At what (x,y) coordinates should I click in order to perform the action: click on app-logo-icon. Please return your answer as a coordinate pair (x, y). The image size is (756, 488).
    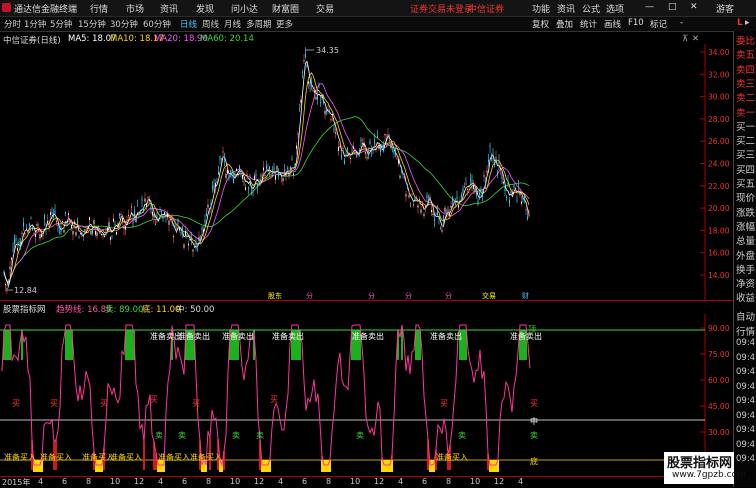
    Looking at the image, I should click on (6, 7).